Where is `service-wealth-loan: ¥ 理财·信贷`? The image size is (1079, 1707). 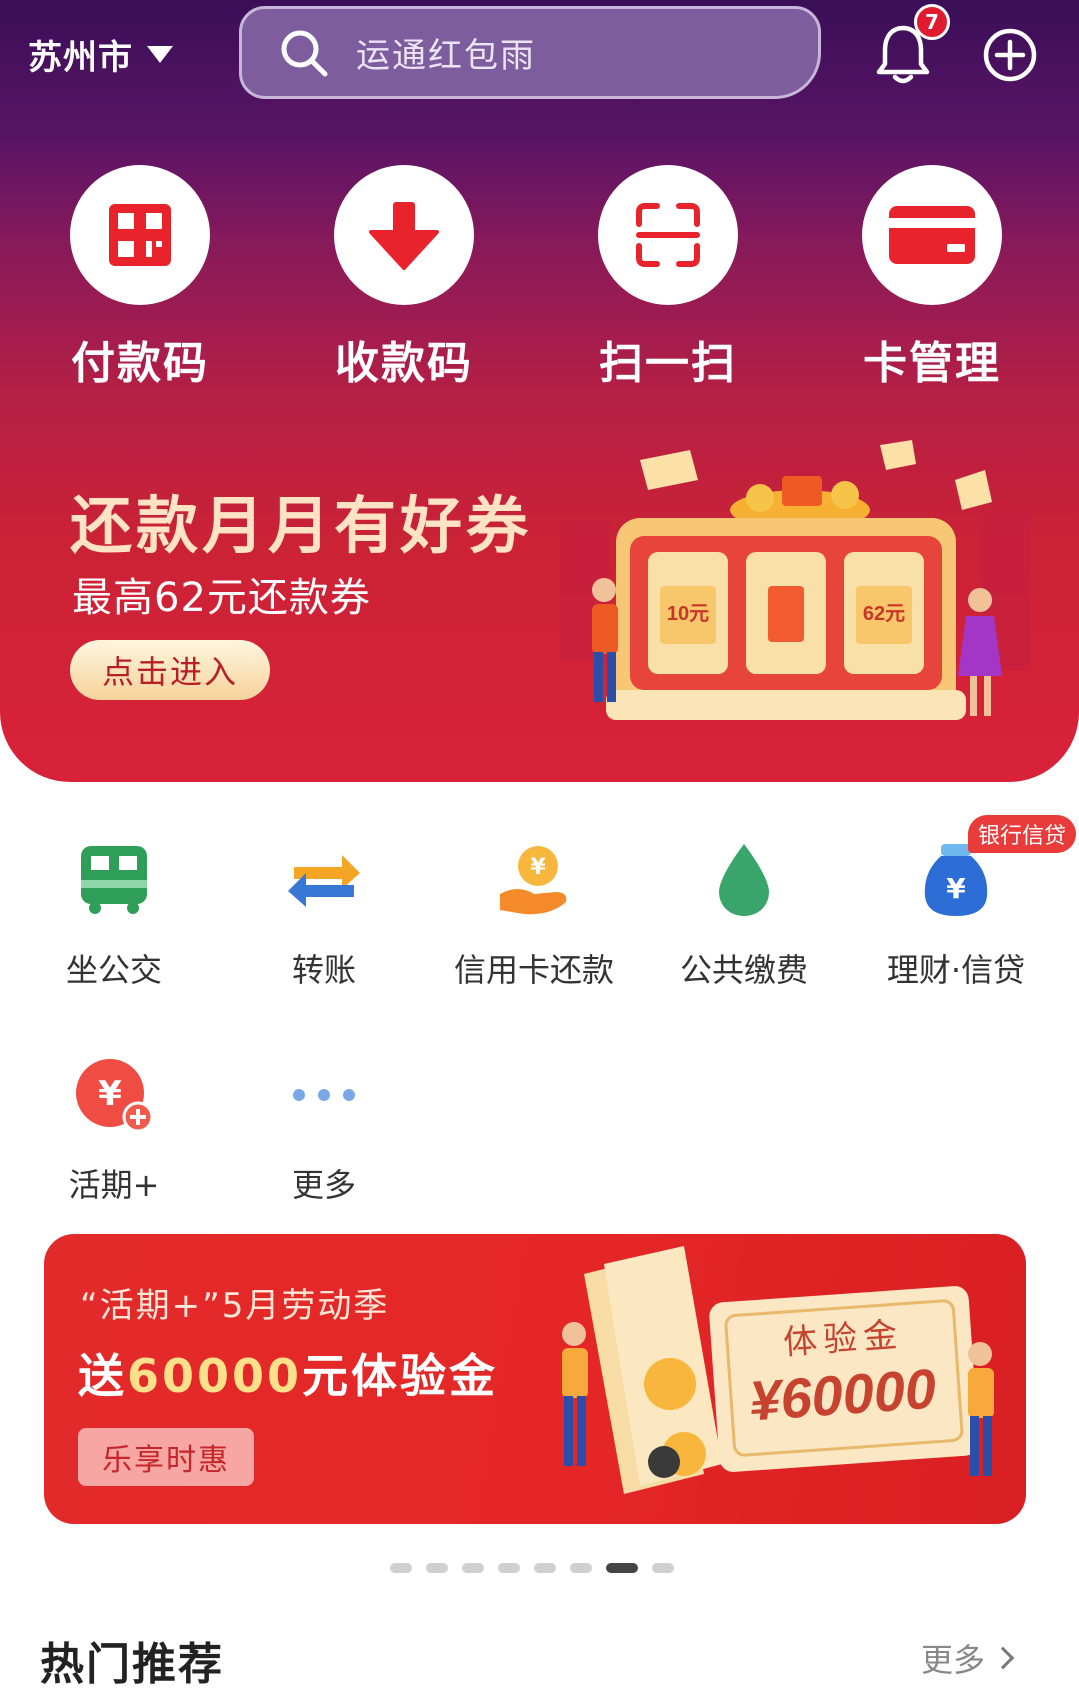 service-wealth-loan: ¥ 理财·信贷 is located at coordinates (956, 913).